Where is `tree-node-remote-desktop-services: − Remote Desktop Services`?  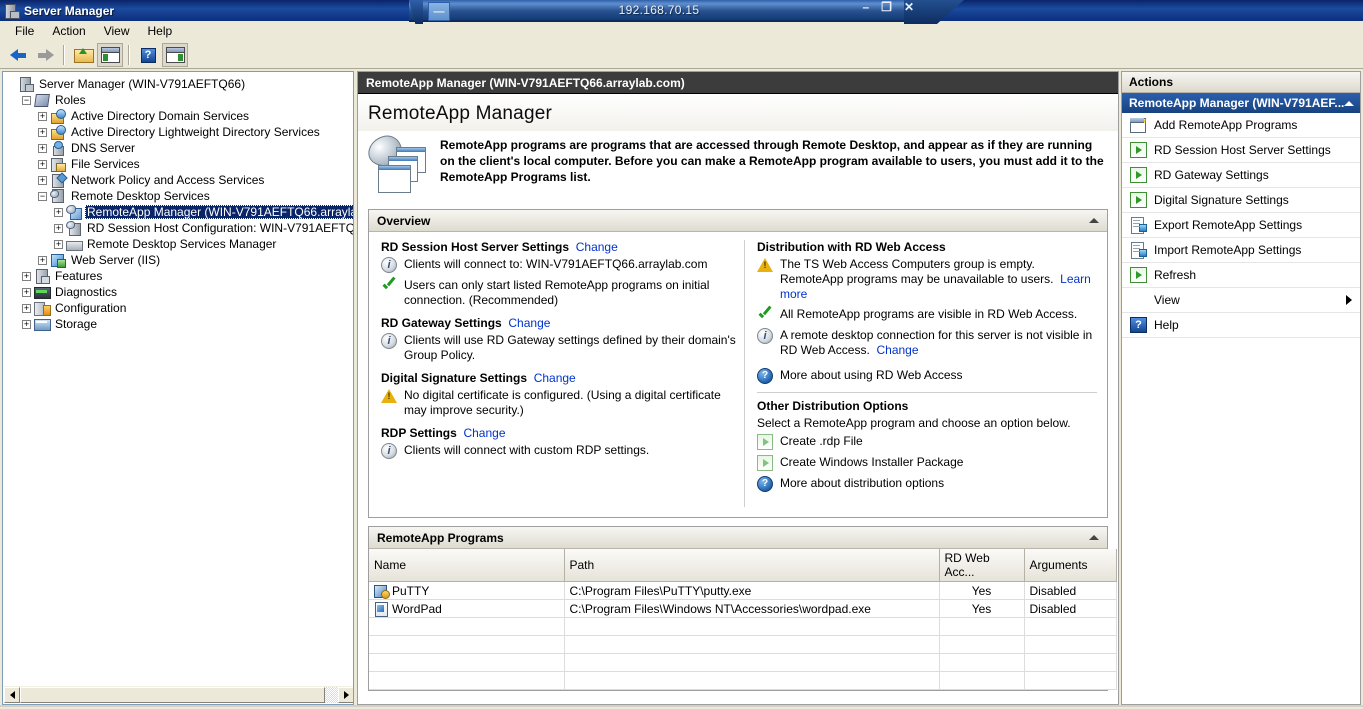 tree-node-remote-desktop-services: − Remote Desktop Services is located at coordinates (179, 196).